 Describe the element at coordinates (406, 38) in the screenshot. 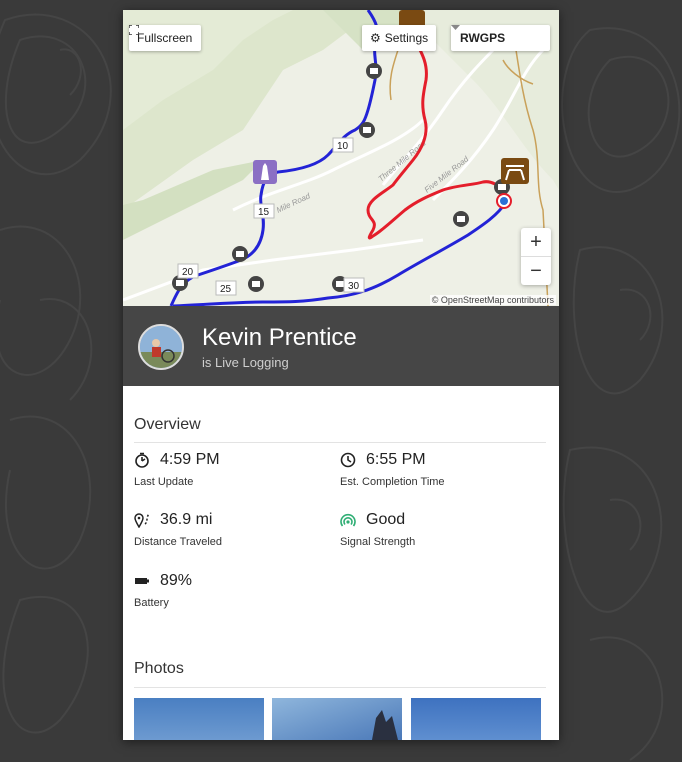

I see `settings-label: Settings` at that location.